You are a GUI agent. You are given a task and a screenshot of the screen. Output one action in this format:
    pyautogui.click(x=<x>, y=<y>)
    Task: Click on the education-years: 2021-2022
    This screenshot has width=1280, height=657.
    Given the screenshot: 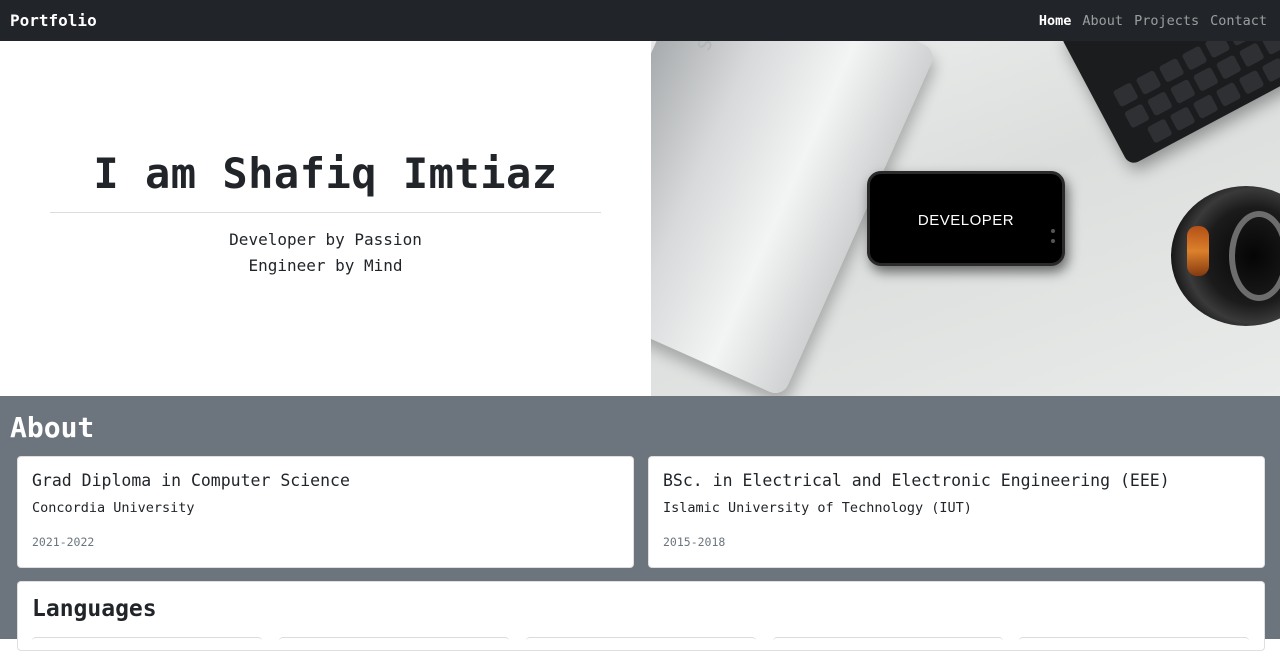 What is the action you would take?
    pyautogui.click(x=63, y=542)
    